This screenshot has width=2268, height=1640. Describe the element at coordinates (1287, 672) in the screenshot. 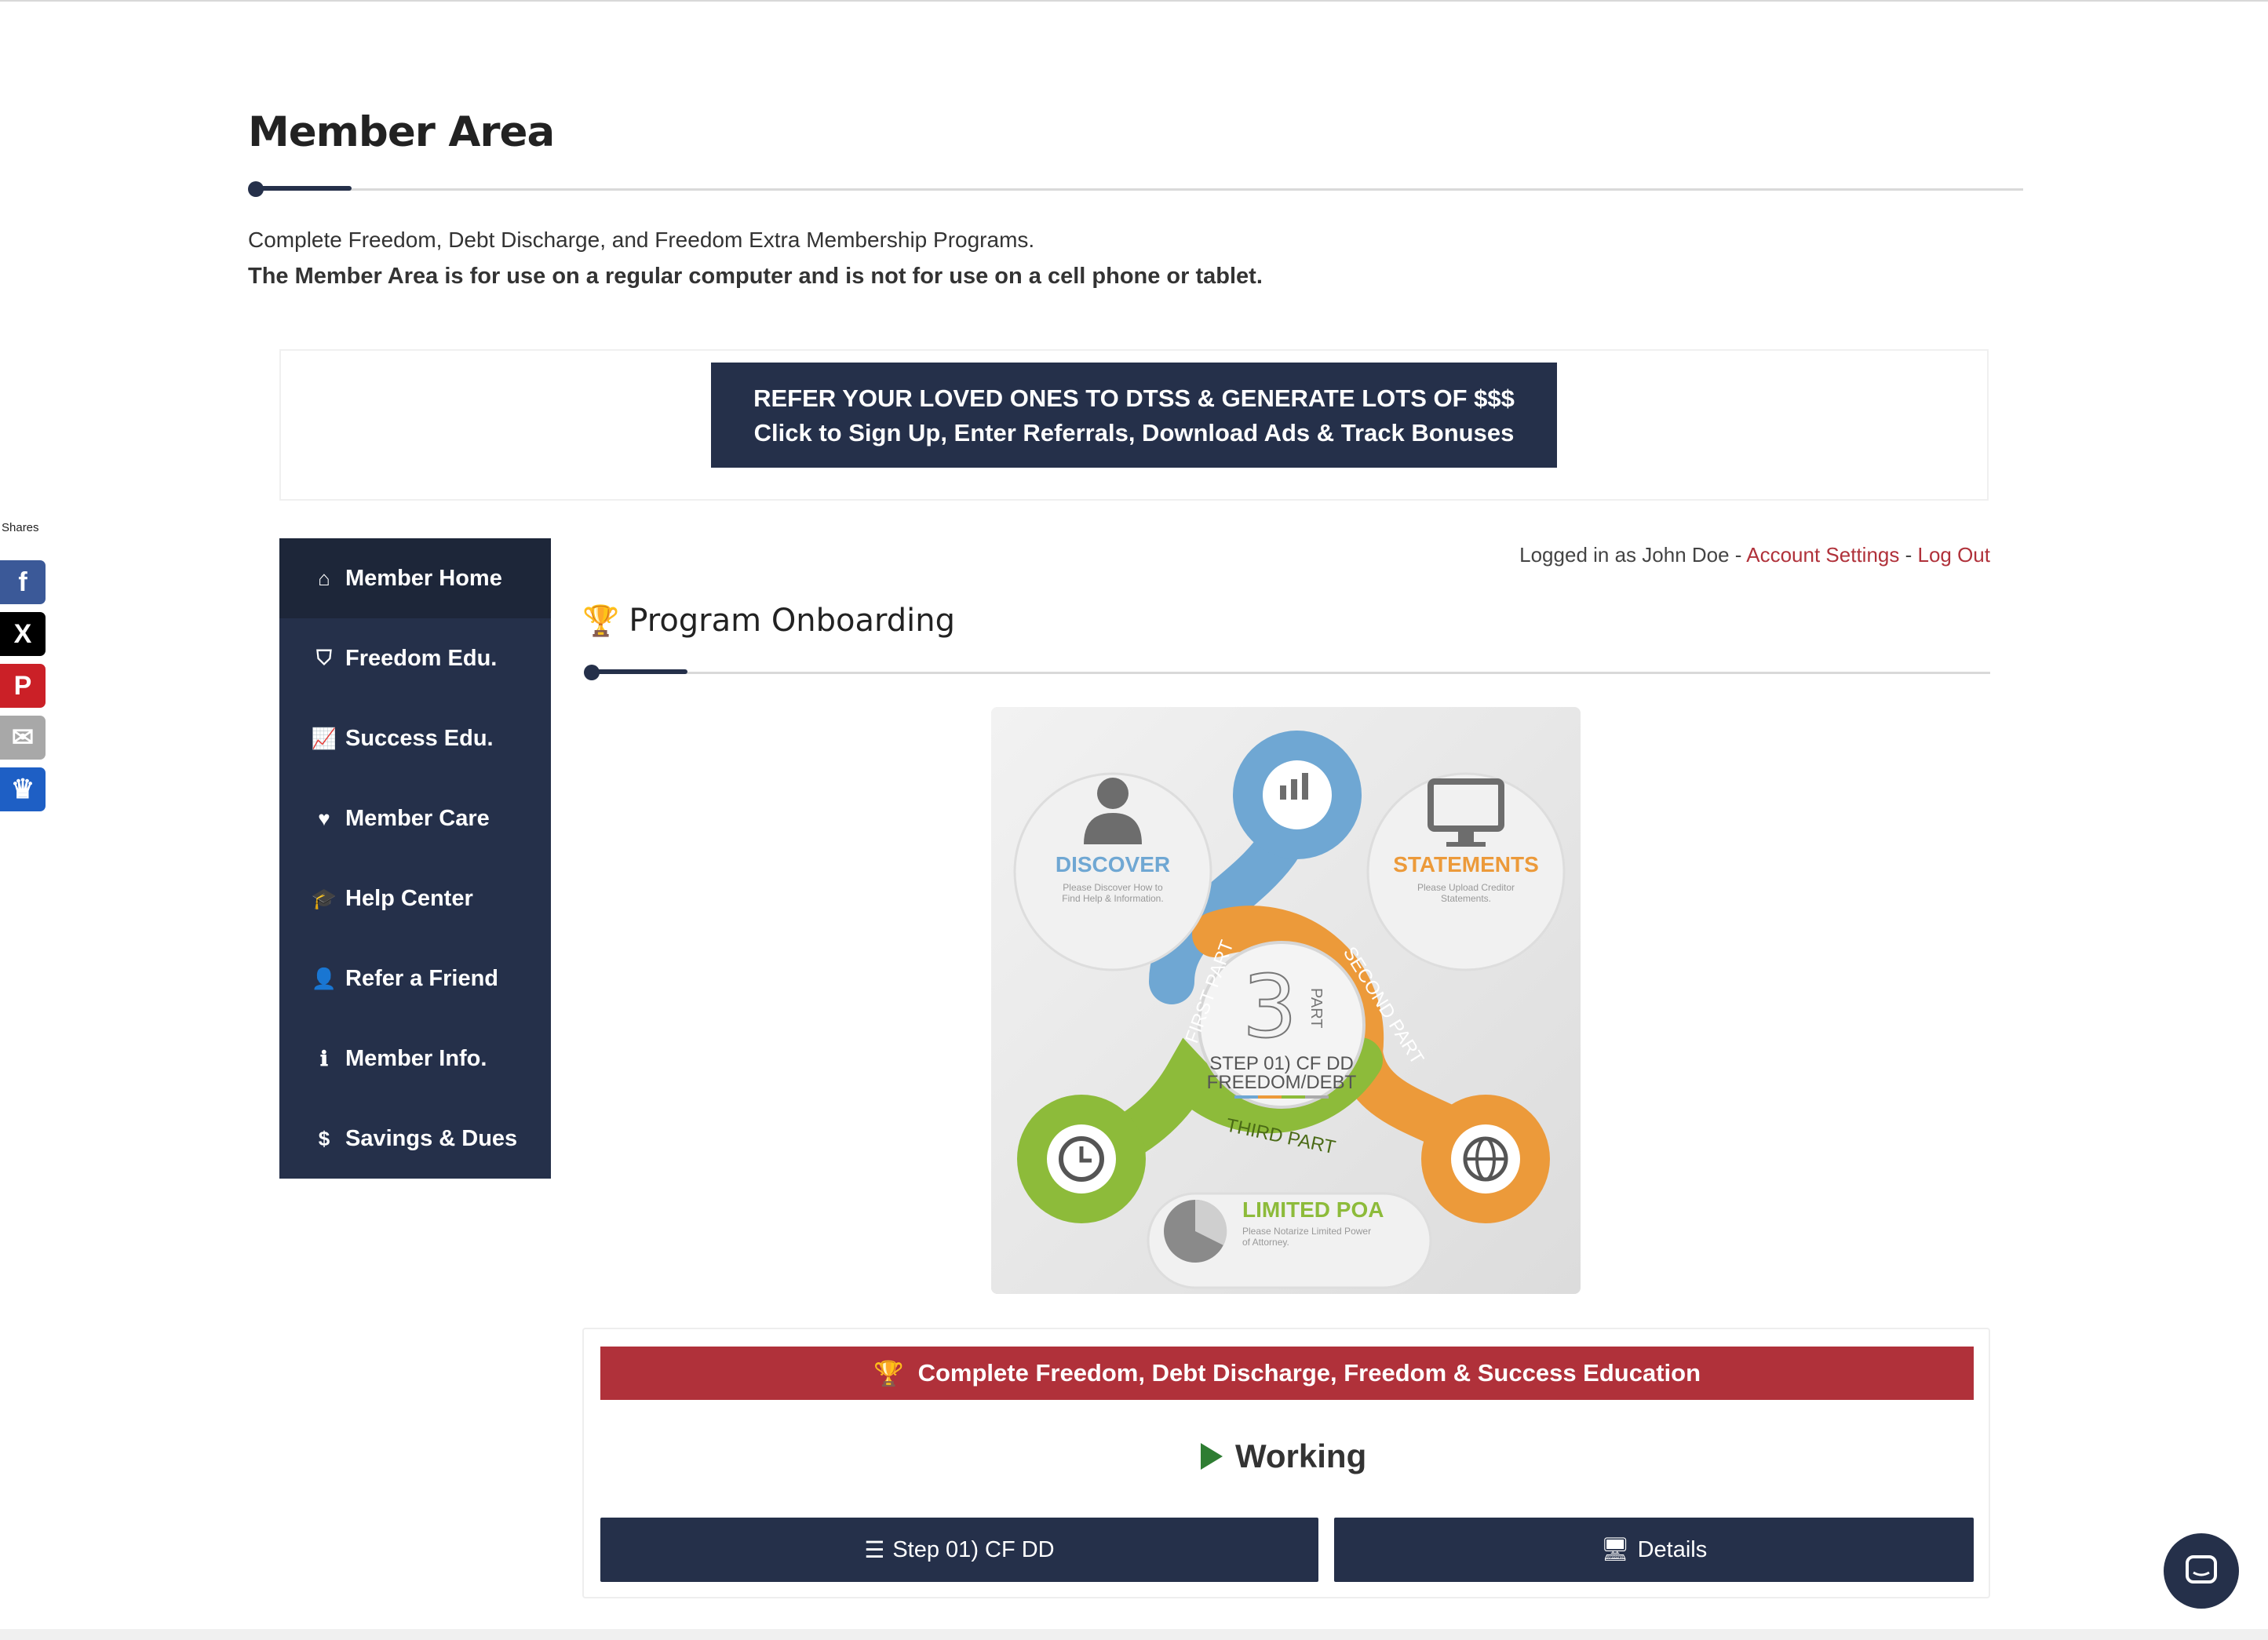

I see `section-divider` at that location.